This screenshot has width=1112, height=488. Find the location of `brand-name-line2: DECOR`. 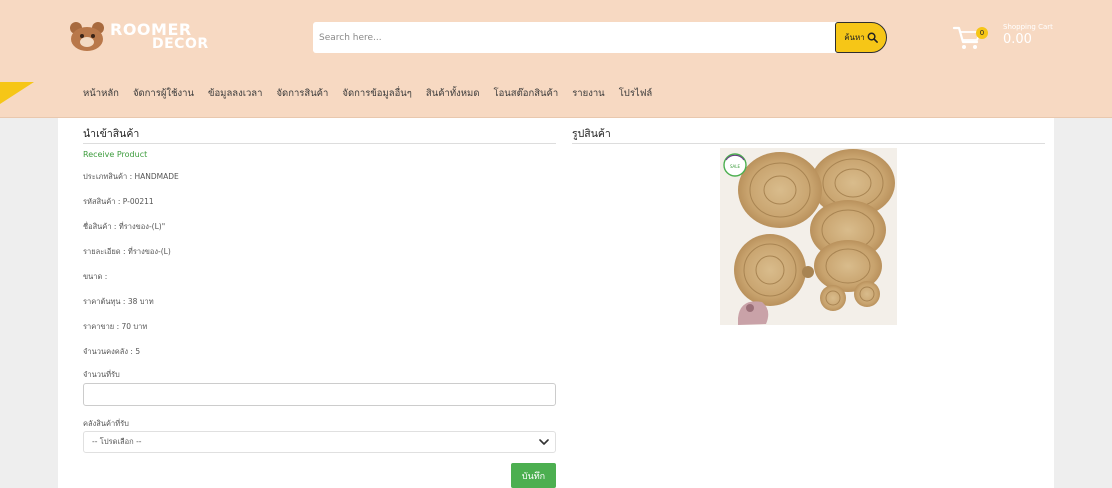

brand-name-line2: DECOR is located at coordinates (180, 44).